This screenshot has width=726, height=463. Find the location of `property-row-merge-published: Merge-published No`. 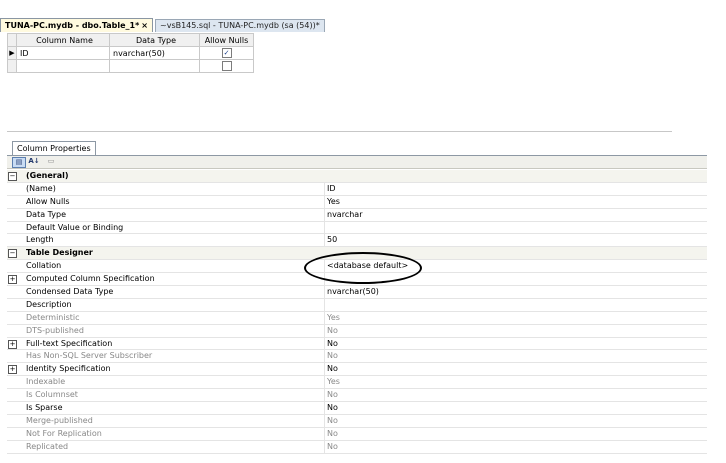

property-row-merge-published: Merge-published No is located at coordinates (357, 421).